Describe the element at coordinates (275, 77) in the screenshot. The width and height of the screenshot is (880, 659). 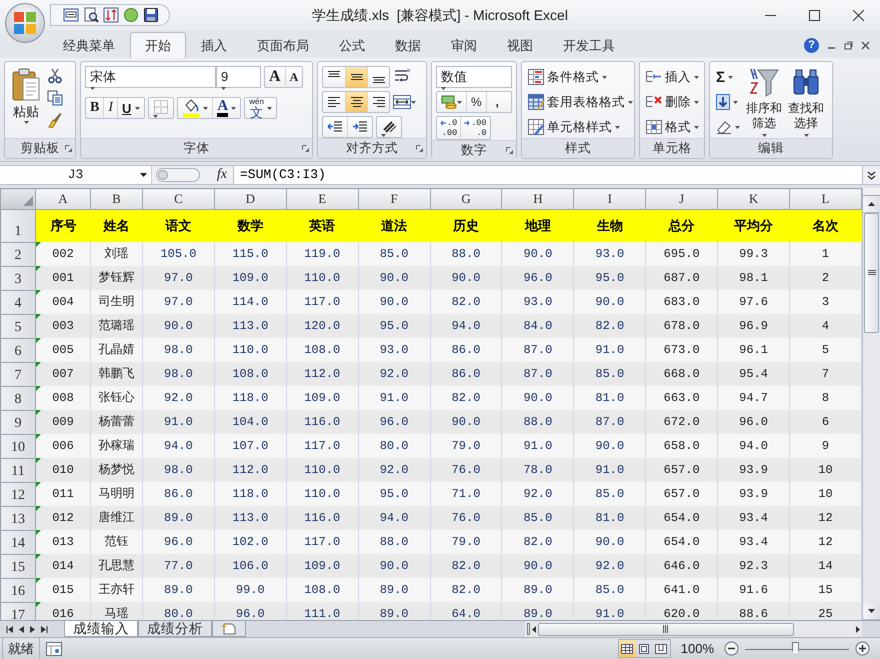
I see `grow-font-button: A` at that location.